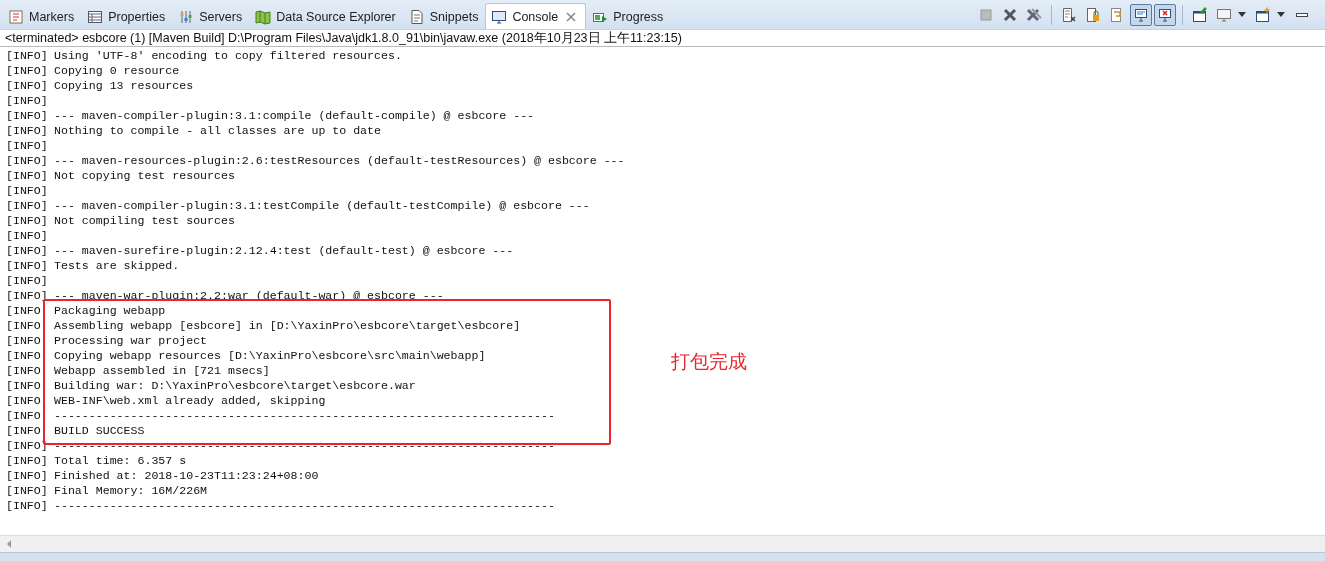  What do you see at coordinates (263, 16) in the screenshot?
I see `datasource-icon` at bounding box center [263, 16].